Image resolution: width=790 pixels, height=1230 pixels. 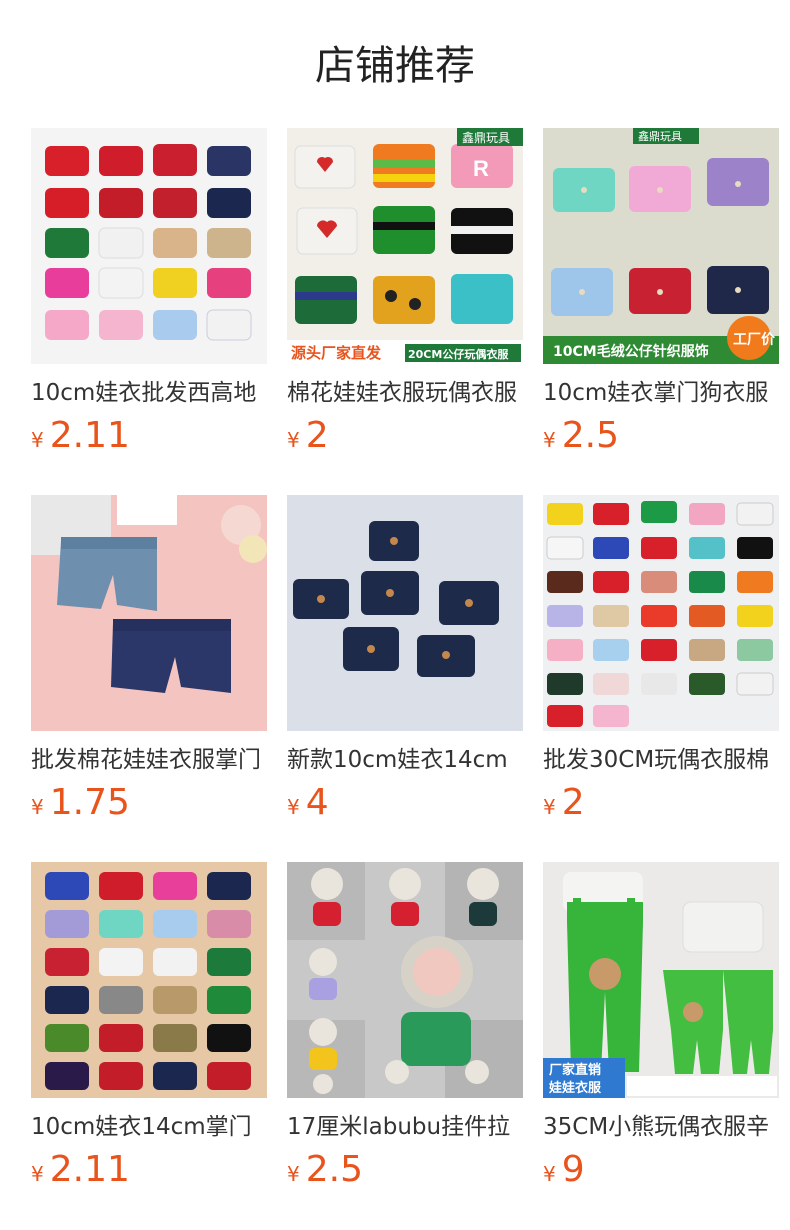 I want to click on price-value: 9, so click(x=573, y=1169).